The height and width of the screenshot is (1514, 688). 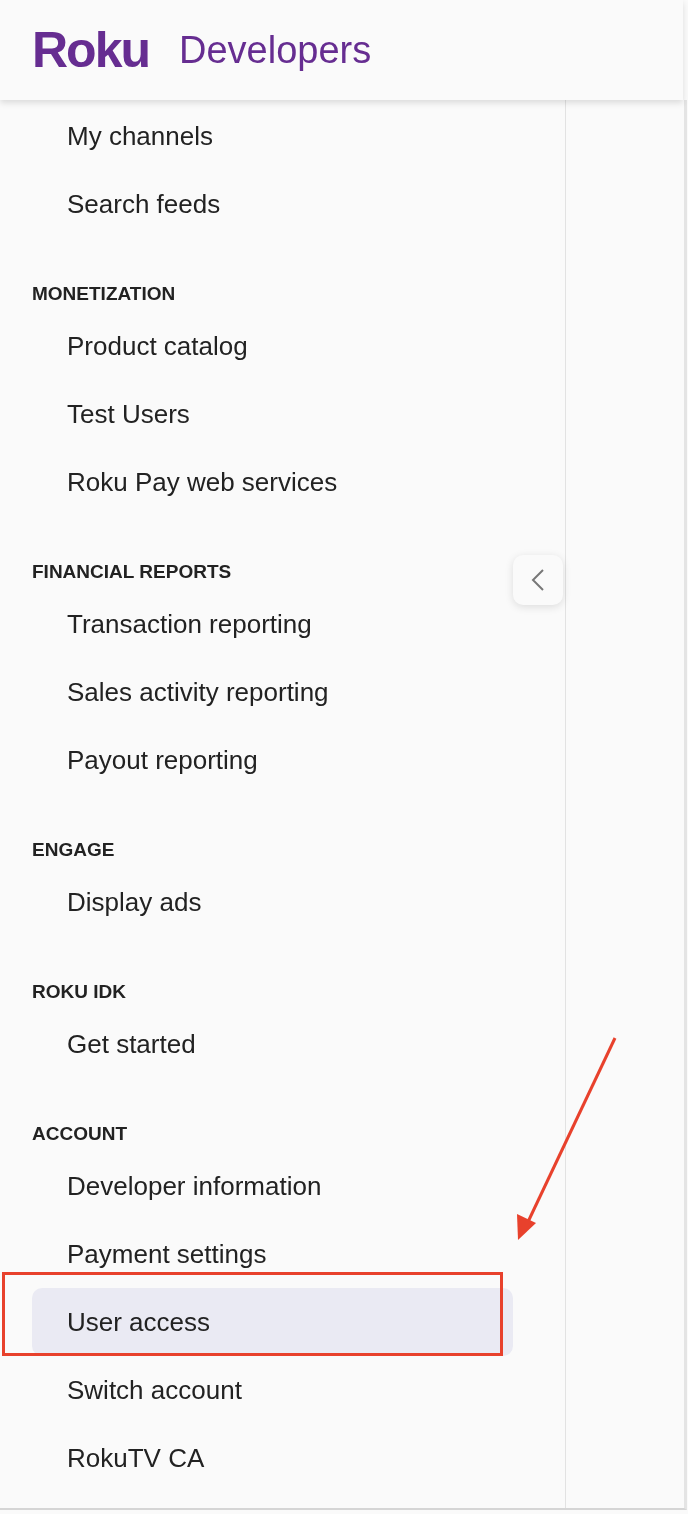 What do you see at coordinates (272, 1390) in the screenshot?
I see `nav-item: Switch account` at bounding box center [272, 1390].